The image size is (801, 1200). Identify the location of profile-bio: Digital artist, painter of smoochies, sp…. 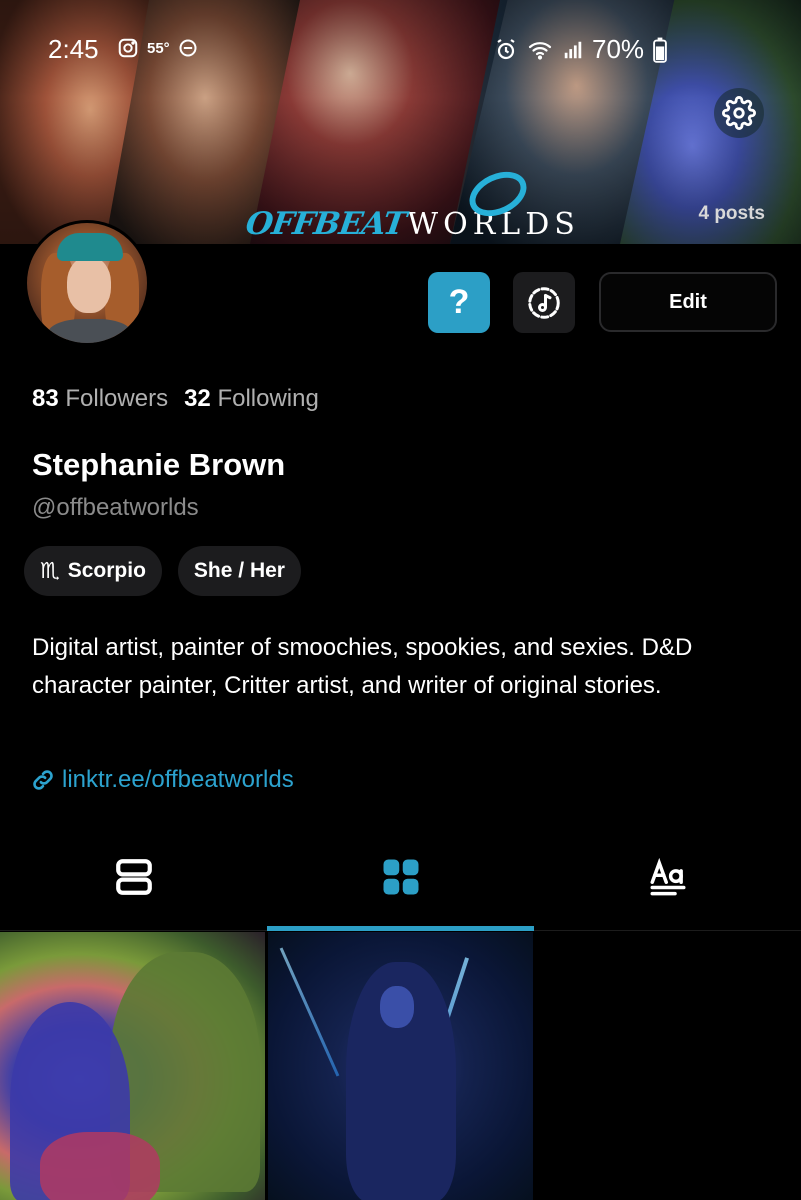
(362, 666).